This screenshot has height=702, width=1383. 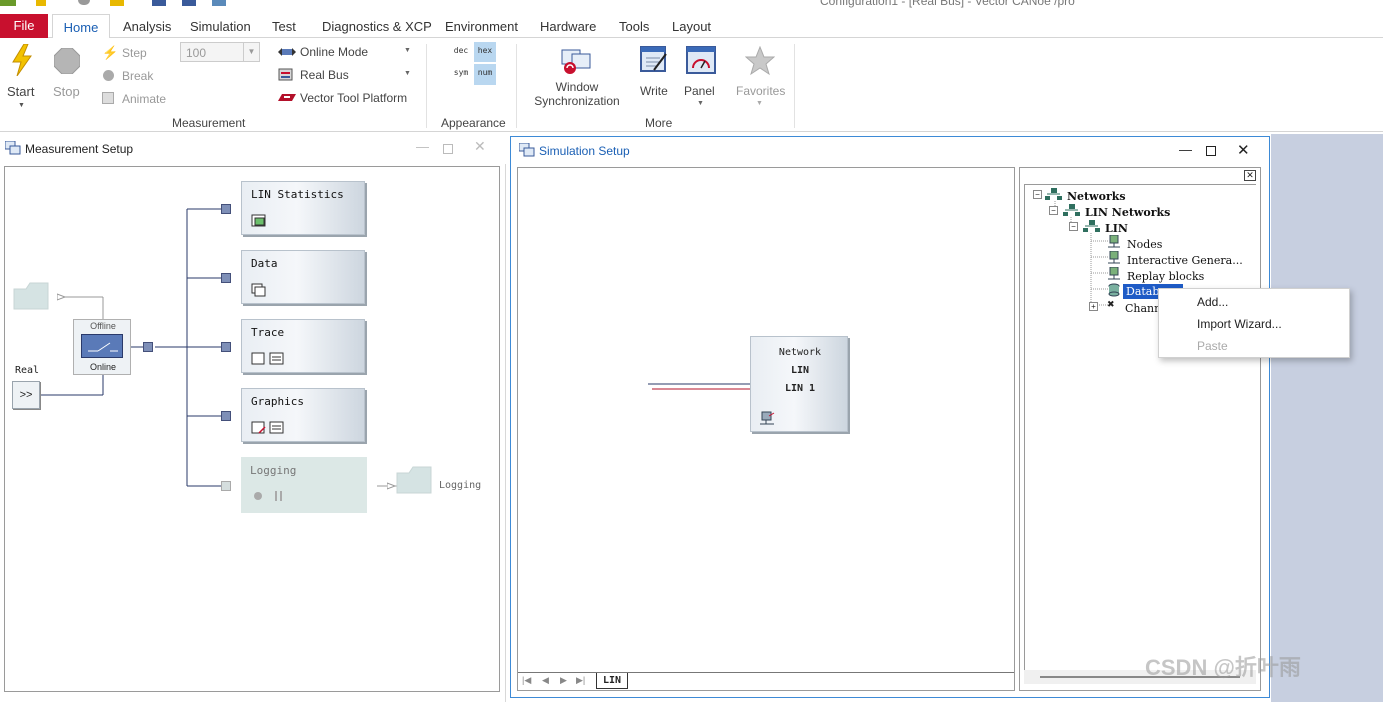 What do you see at coordinates (347, 76) in the screenshot?
I see `real-bus-button: Real Bus ▼` at bounding box center [347, 76].